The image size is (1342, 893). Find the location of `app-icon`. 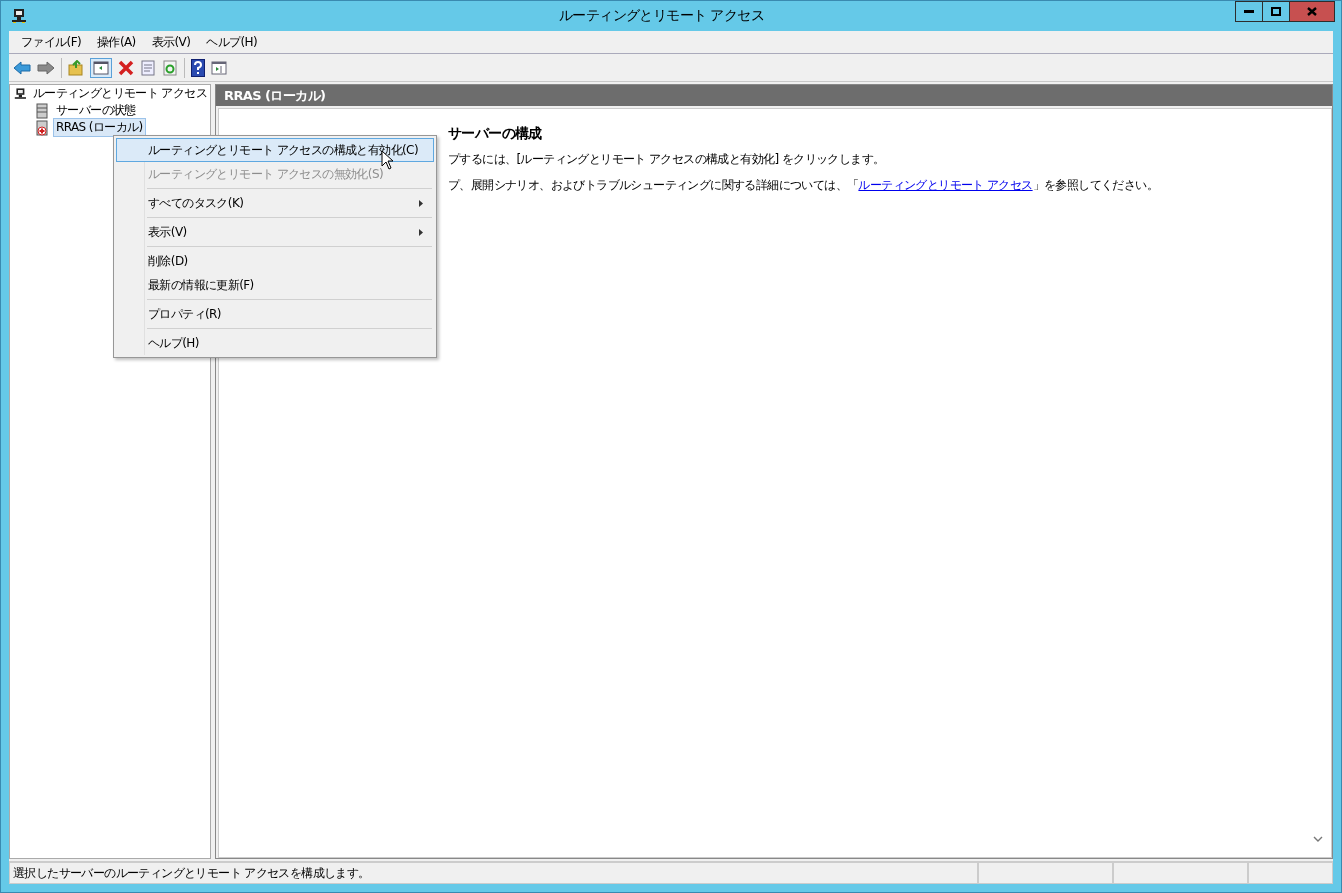

app-icon is located at coordinates (19, 16).